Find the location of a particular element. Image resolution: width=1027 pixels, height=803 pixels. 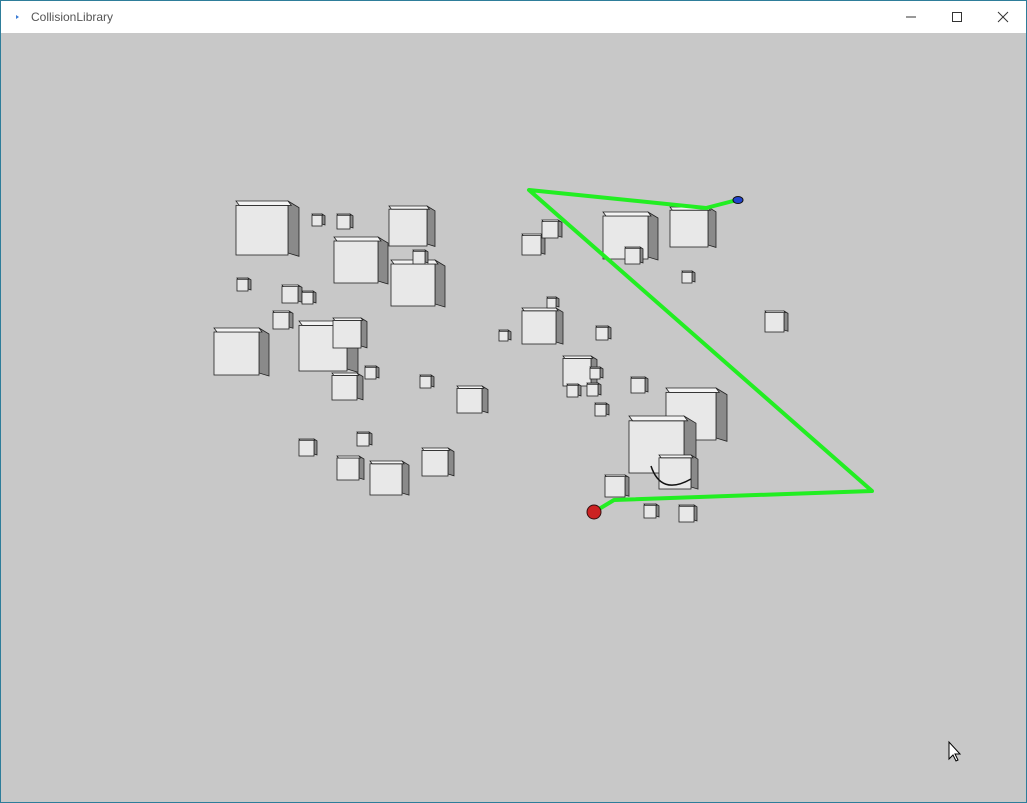

maximize-button is located at coordinates (957, 17).